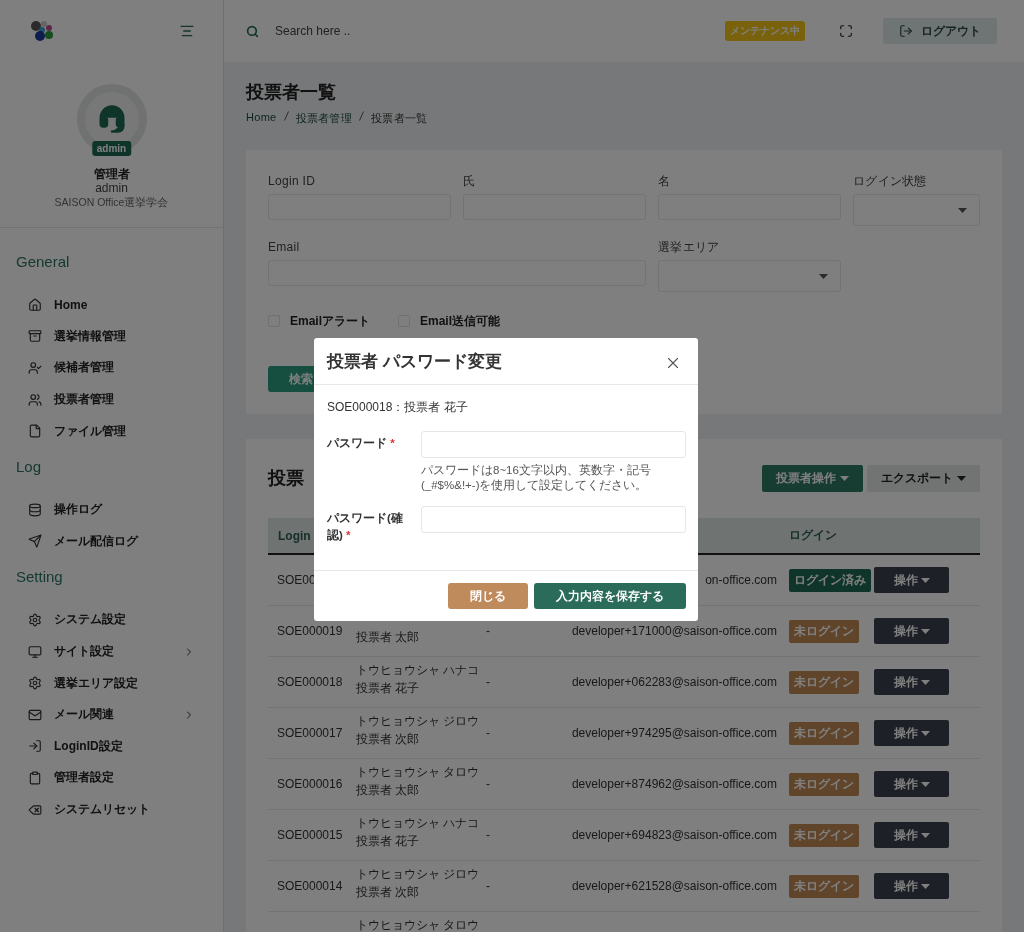 This screenshot has width=1024, height=932. Describe the element at coordinates (35, 304) in the screenshot. I see `home-icon` at that location.